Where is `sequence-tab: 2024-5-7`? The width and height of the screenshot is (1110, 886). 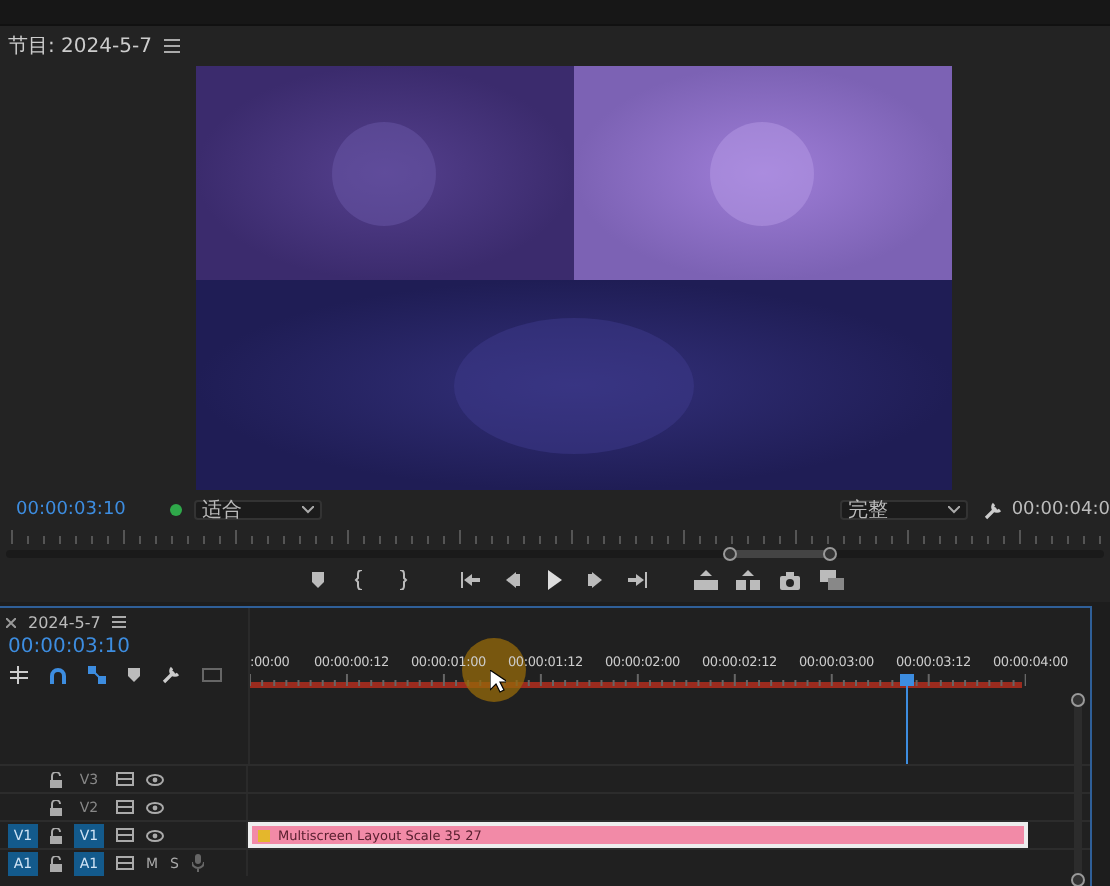
sequence-tab: 2024-5-7 is located at coordinates (64, 622).